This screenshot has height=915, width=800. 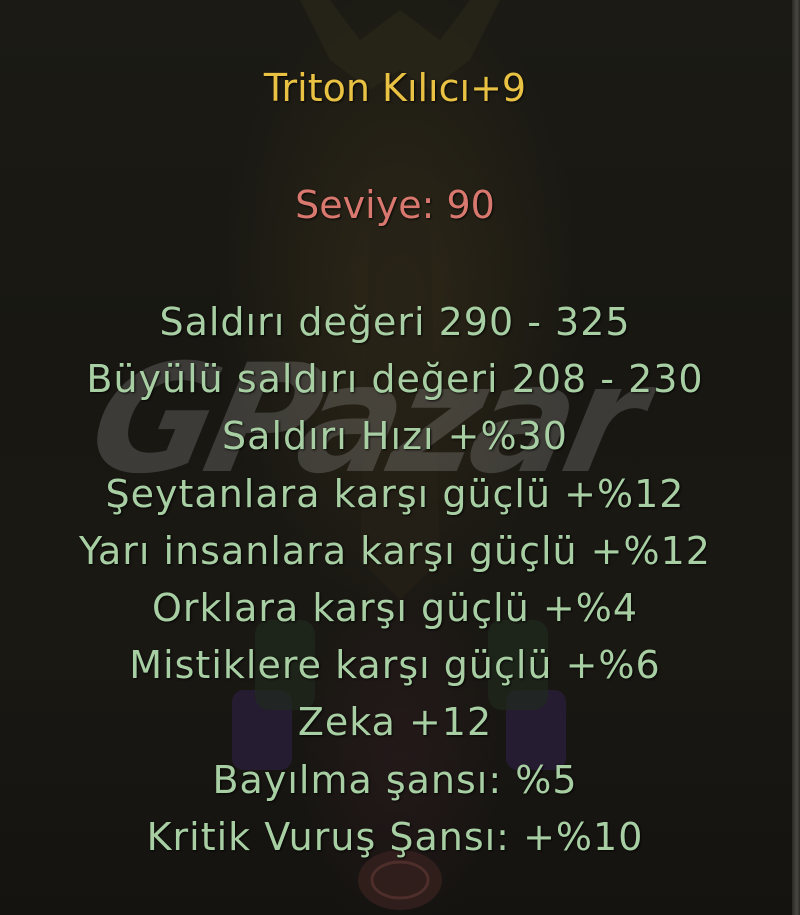 What do you see at coordinates (395, 780) in the screenshot?
I see `stat-line: Bayılma şansı: %5` at bounding box center [395, 780].